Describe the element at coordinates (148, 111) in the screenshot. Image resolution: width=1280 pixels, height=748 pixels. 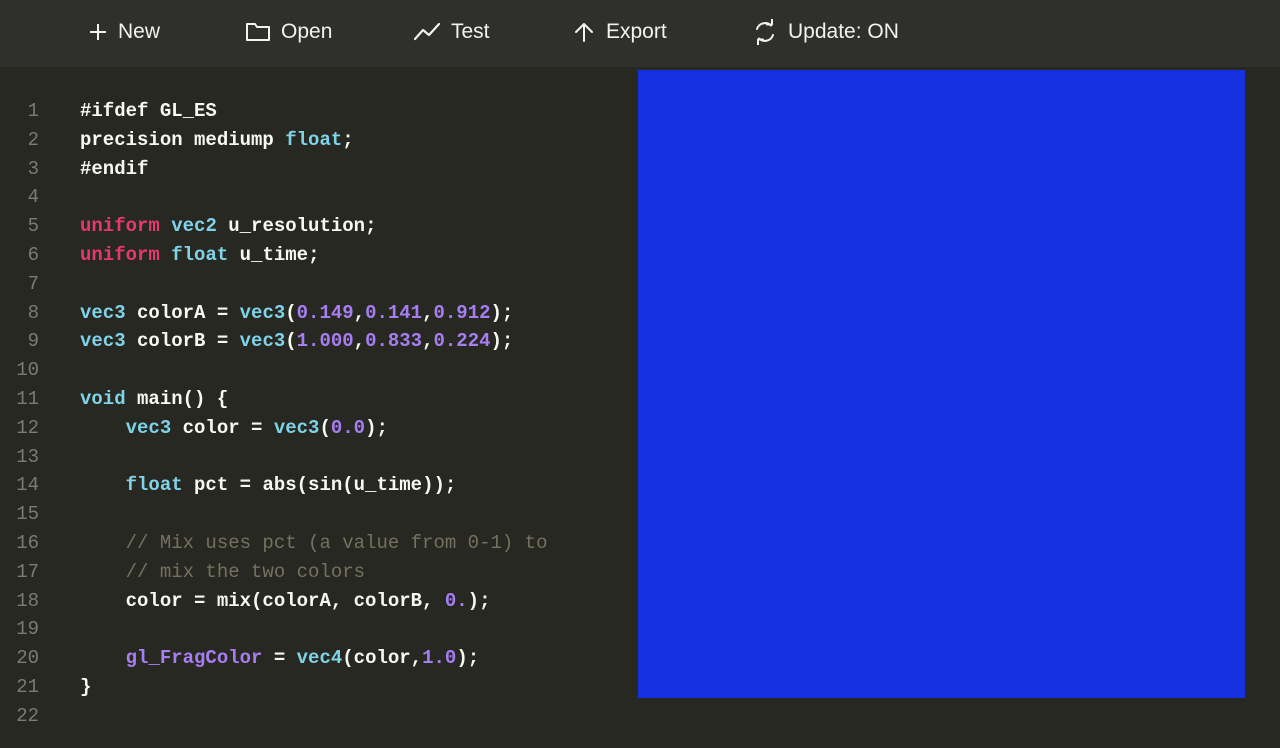
I see `code-content: #ifdef GL_ES` at that location.